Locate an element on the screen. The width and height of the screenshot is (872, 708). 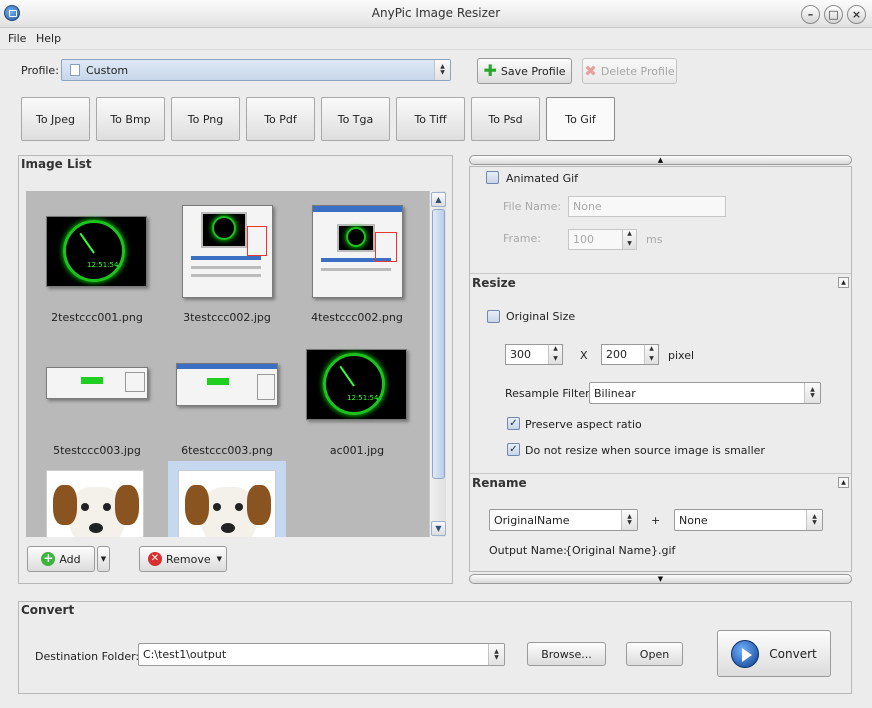
pixel-label: pixel is located at coordinates (681, 355).